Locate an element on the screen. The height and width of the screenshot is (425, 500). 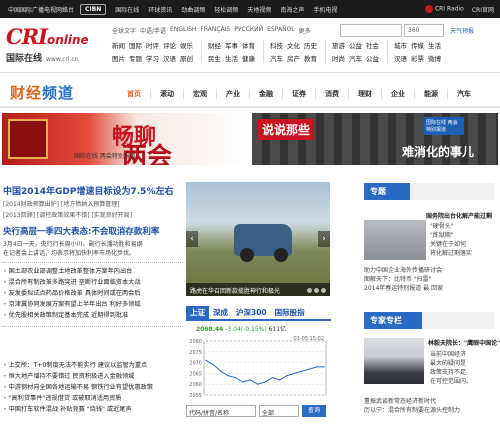
channel-nav-item: 证券 is located at coordinates (298, 94).